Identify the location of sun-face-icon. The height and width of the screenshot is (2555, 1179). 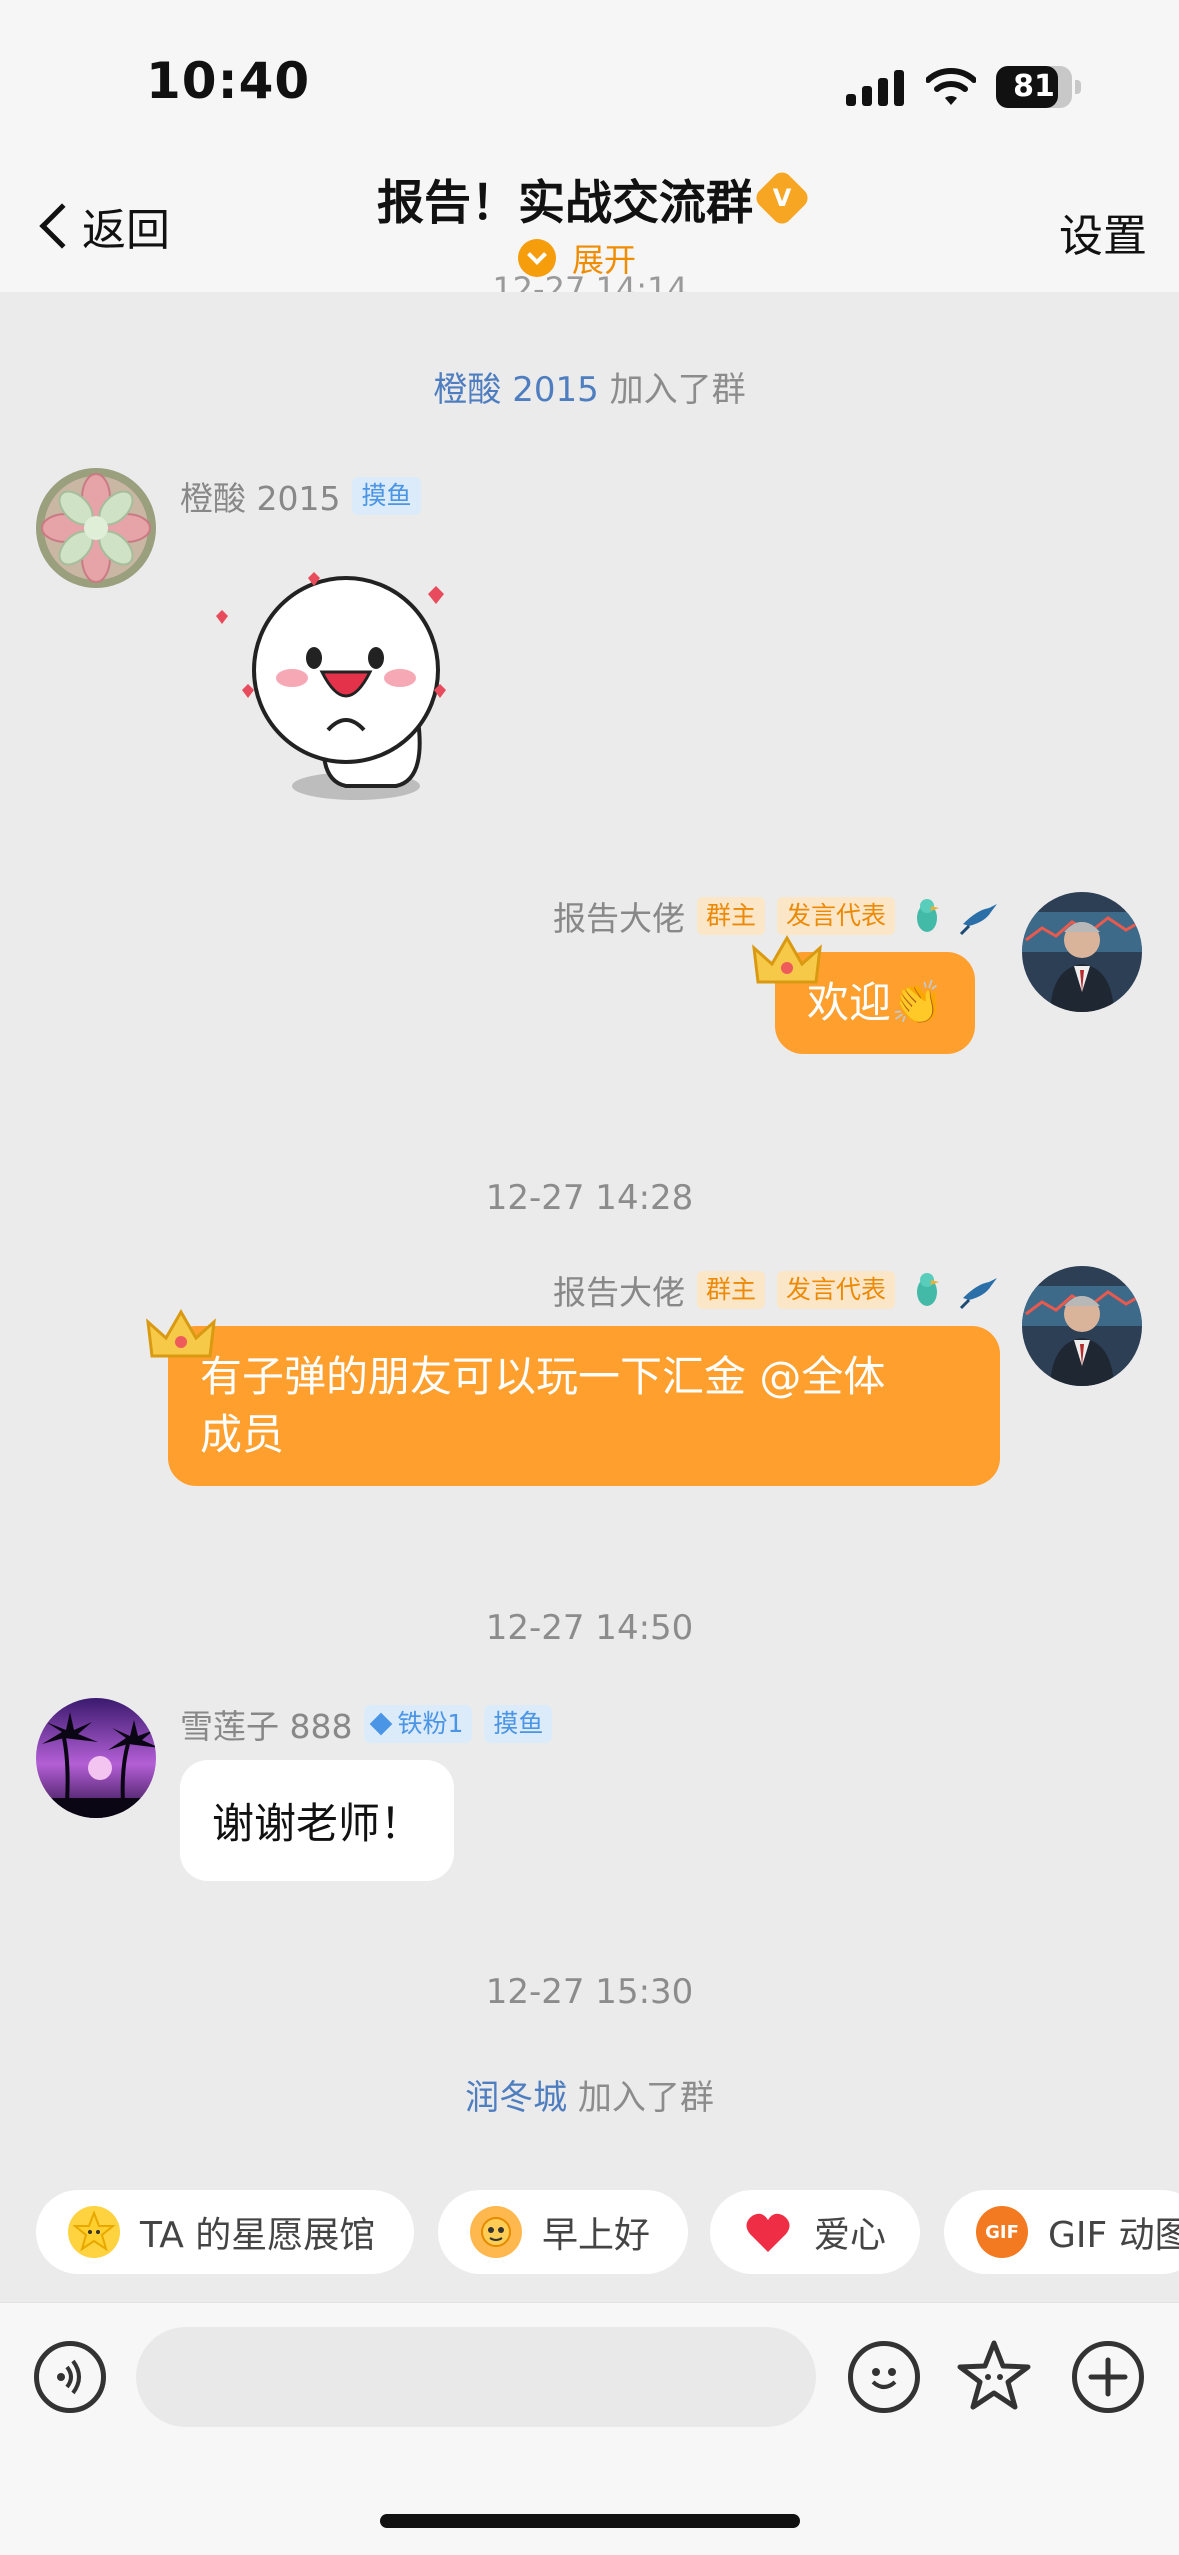
(496, 2232).